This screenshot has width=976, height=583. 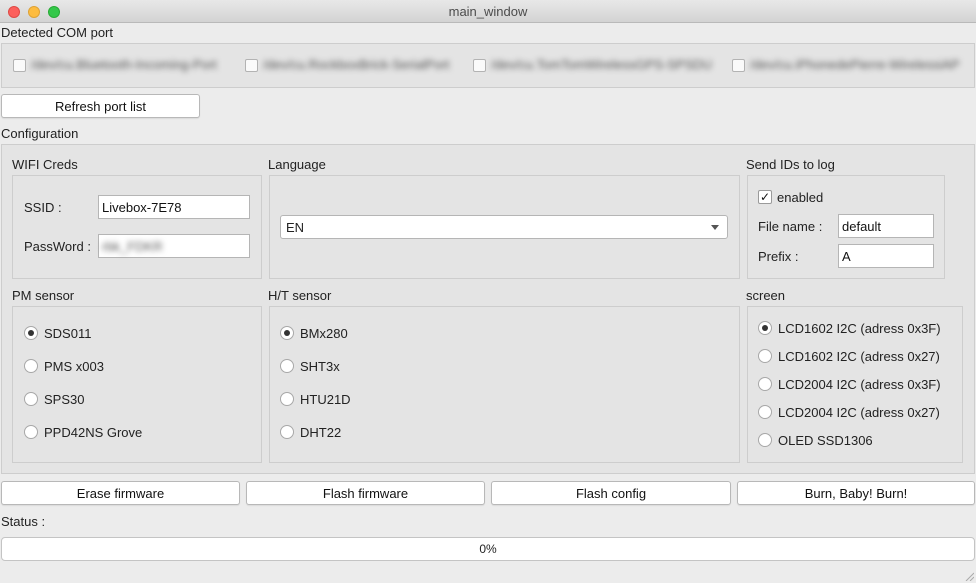 What do you see at coordinates (325, 399) in the screenshot?
I see `radio-label-ht-htu21d: HTU21D` at bounding box center [325, 399].